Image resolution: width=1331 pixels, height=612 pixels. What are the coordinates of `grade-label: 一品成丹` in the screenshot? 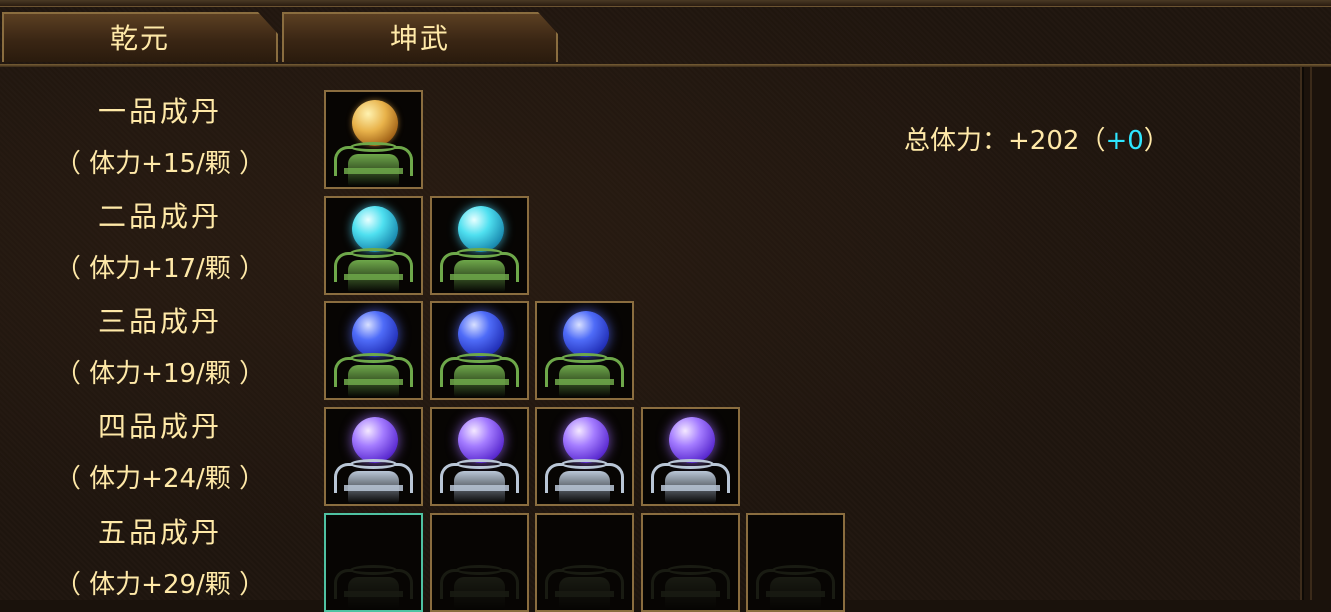 It's located at (159, 111).